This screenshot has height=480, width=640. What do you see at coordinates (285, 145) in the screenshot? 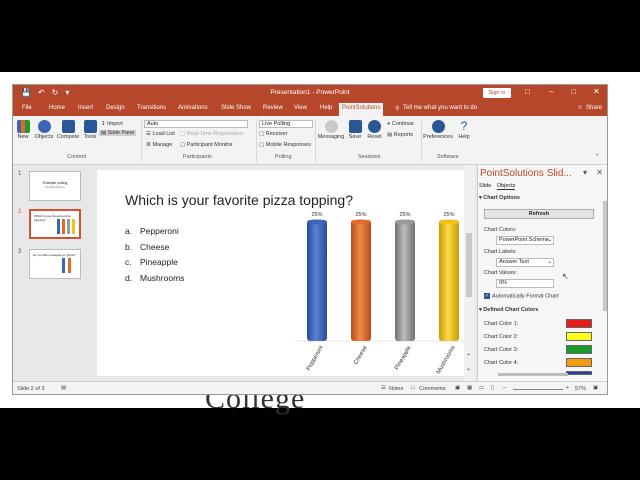
I see `mobile-responses-button: ▢ Mobile Responses` at bounding box center [285, 145].